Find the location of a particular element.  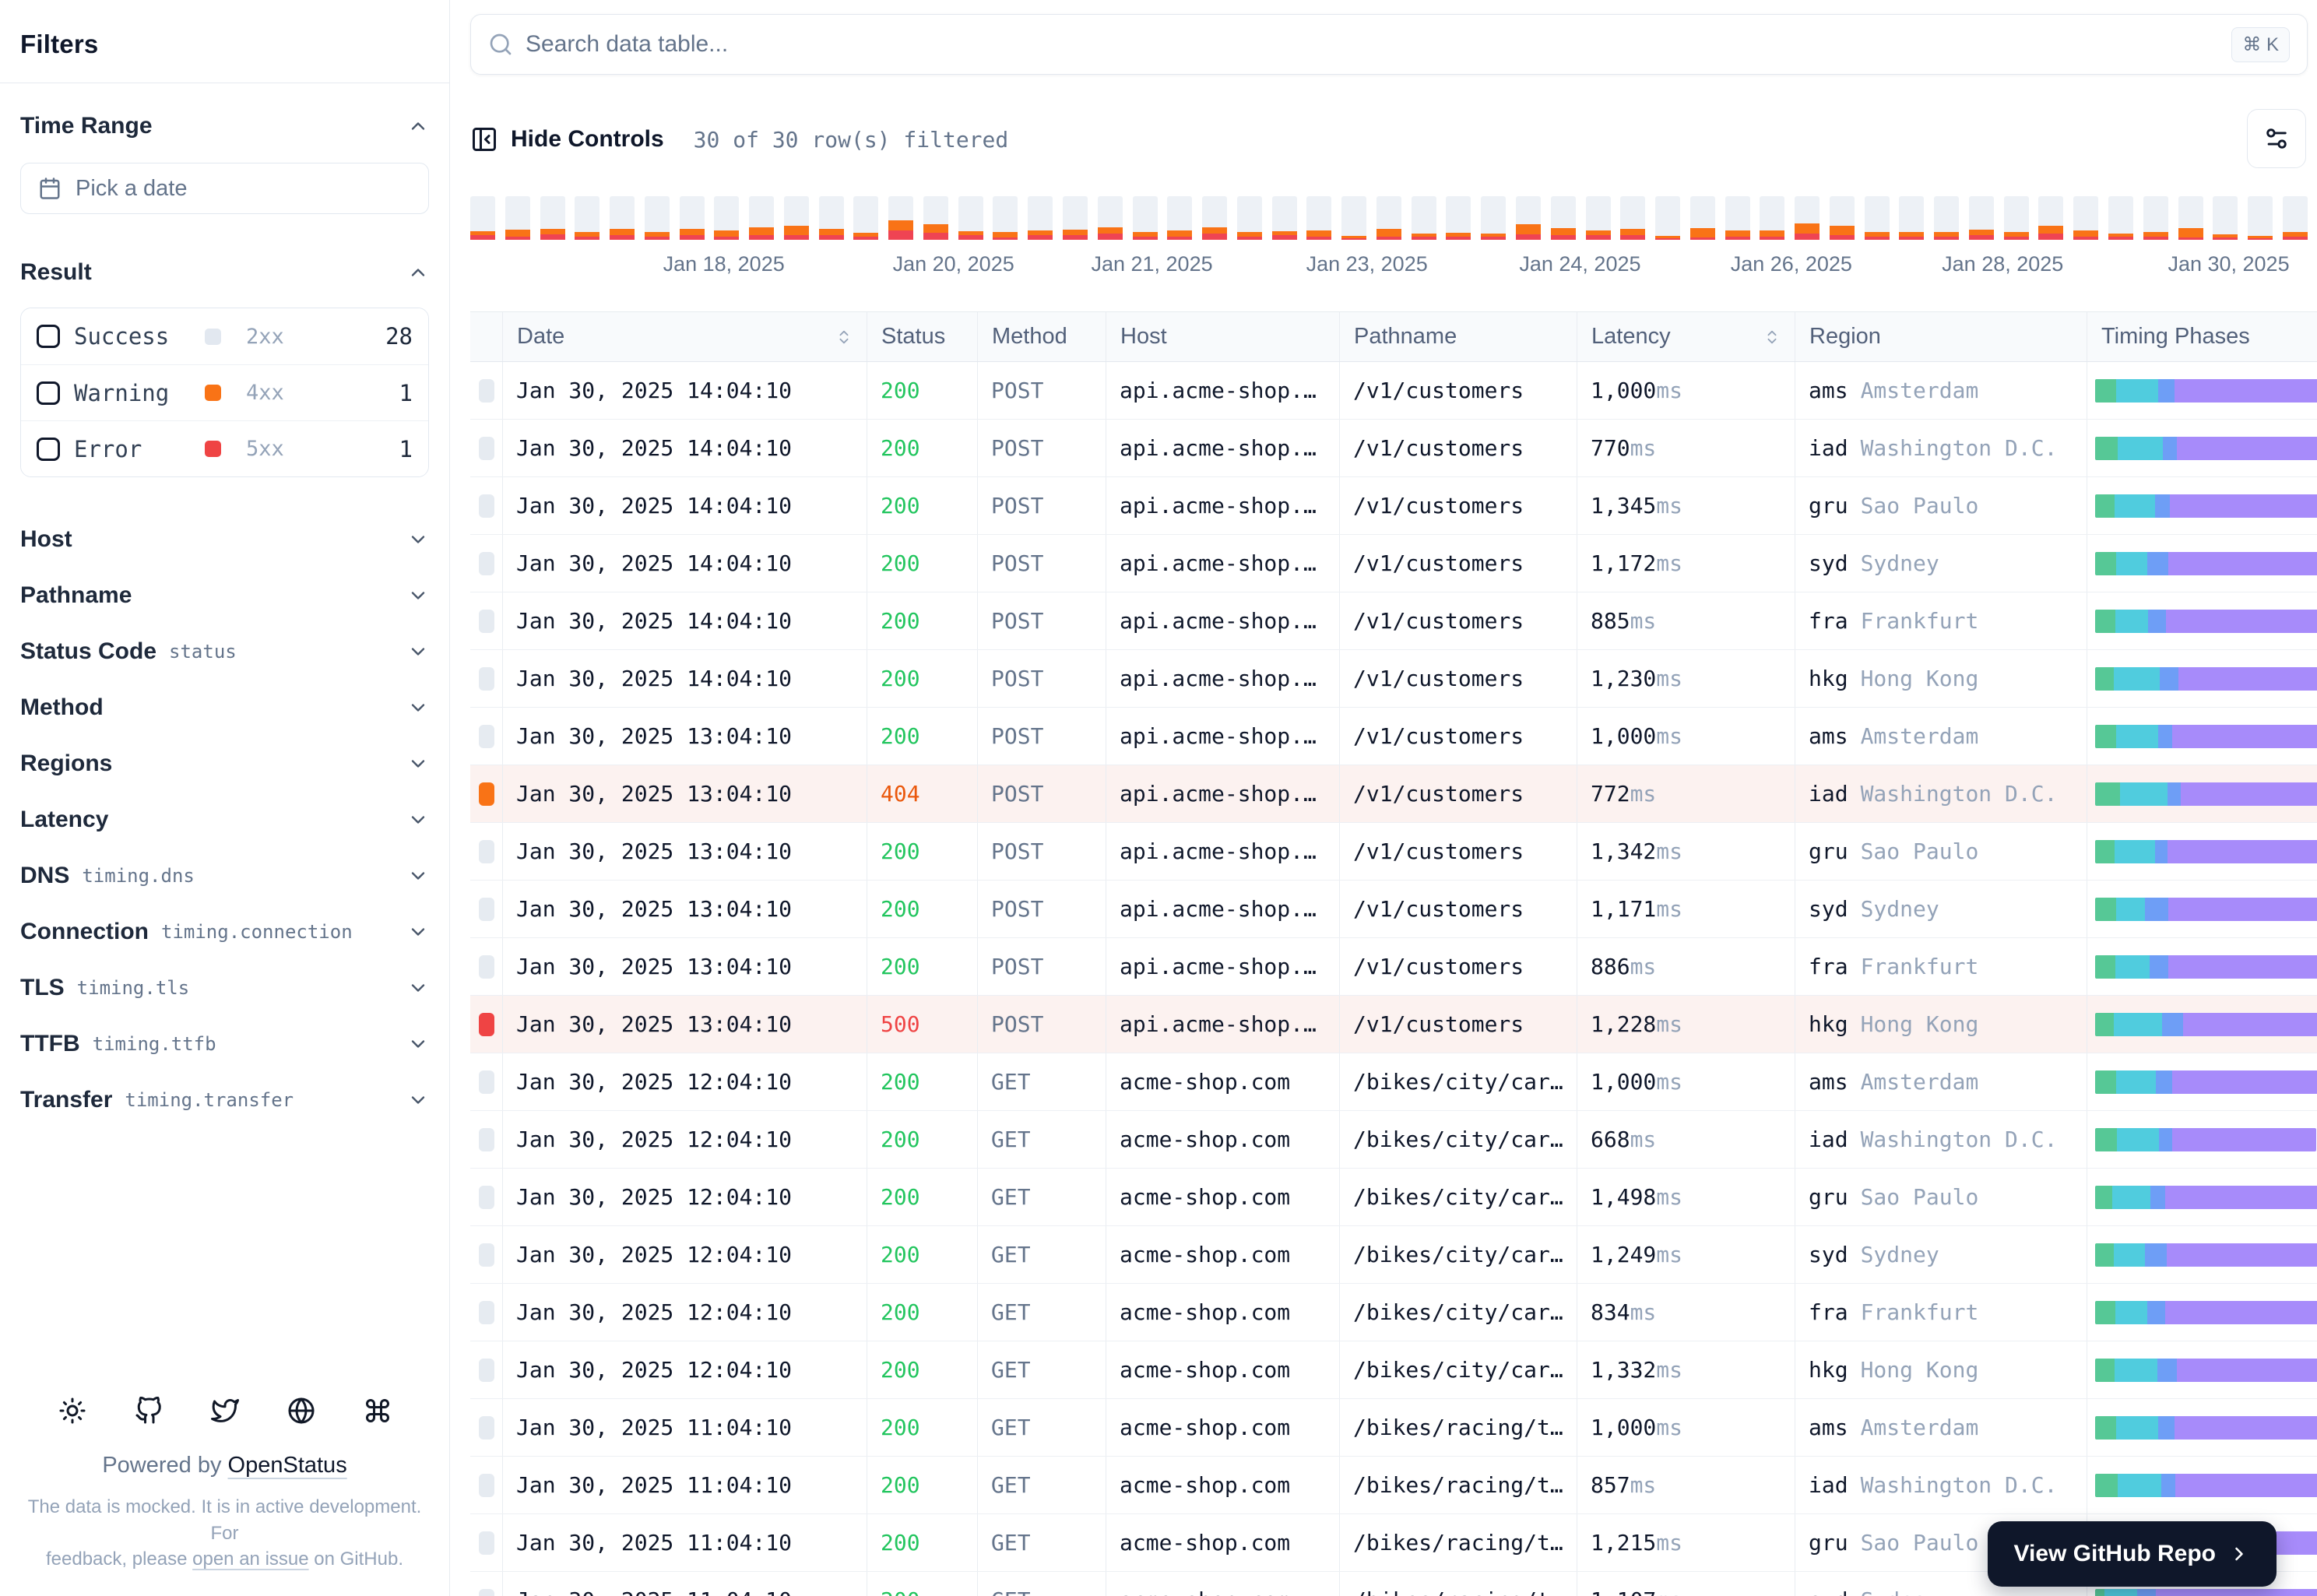

sidebar-item-latency: Latency is located at coordinates (224, 820).